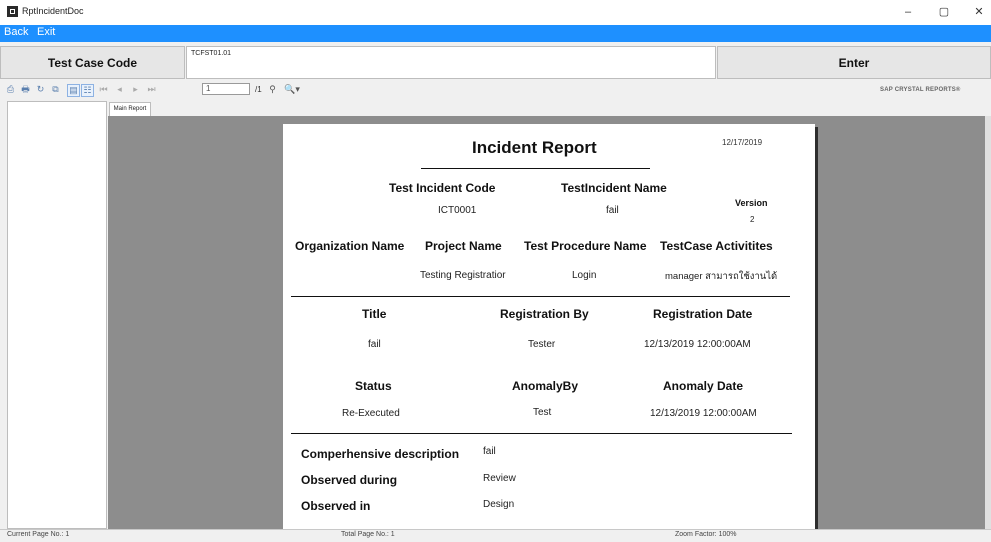 This screenshot has height=542, width=991. Describe the element at coordinates (703, 386) in the screenshot. I see `header-anomaly-date: Anomaly Date` at that location.